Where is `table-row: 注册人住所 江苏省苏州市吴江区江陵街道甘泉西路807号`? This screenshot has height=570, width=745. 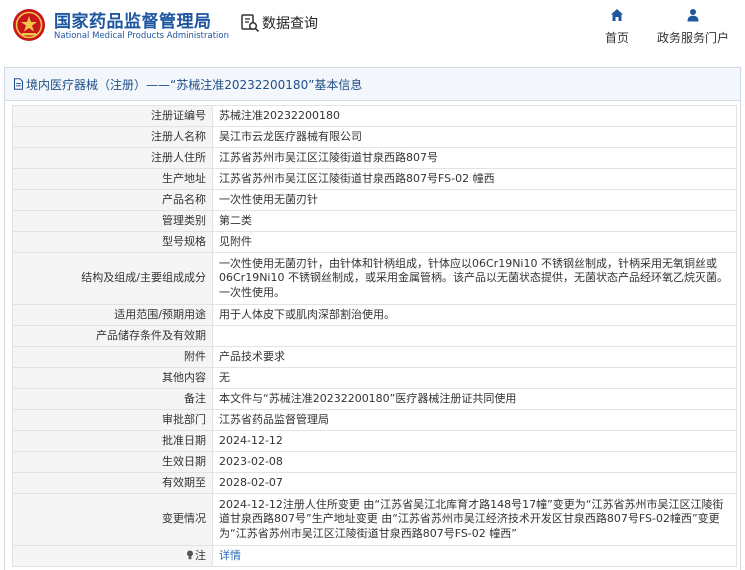
table-row: 注册人住所 江苏省苏州市吴江区江陵街道甘泉西路807号 is located at coordinates (374, 158).